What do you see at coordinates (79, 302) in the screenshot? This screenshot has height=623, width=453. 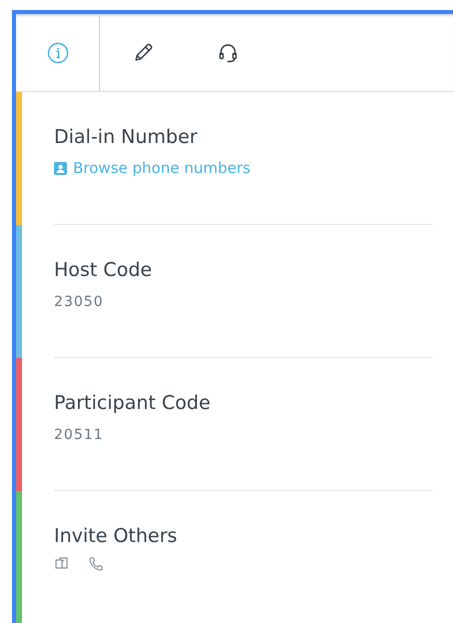 I see `code-value: 23050` at bounding box center [79, 302].